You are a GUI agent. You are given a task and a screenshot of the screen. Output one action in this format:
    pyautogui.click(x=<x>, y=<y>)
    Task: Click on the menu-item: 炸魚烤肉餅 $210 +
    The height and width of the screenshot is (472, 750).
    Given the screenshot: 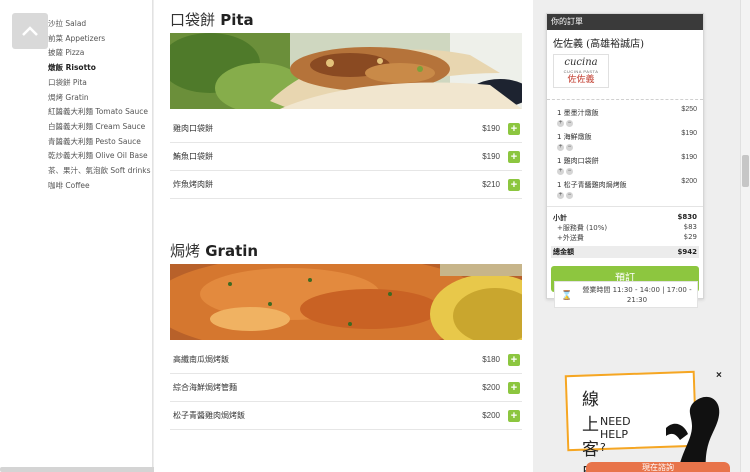 What is the action you would take?
    pyautogui.click(x=346, y=185)
    